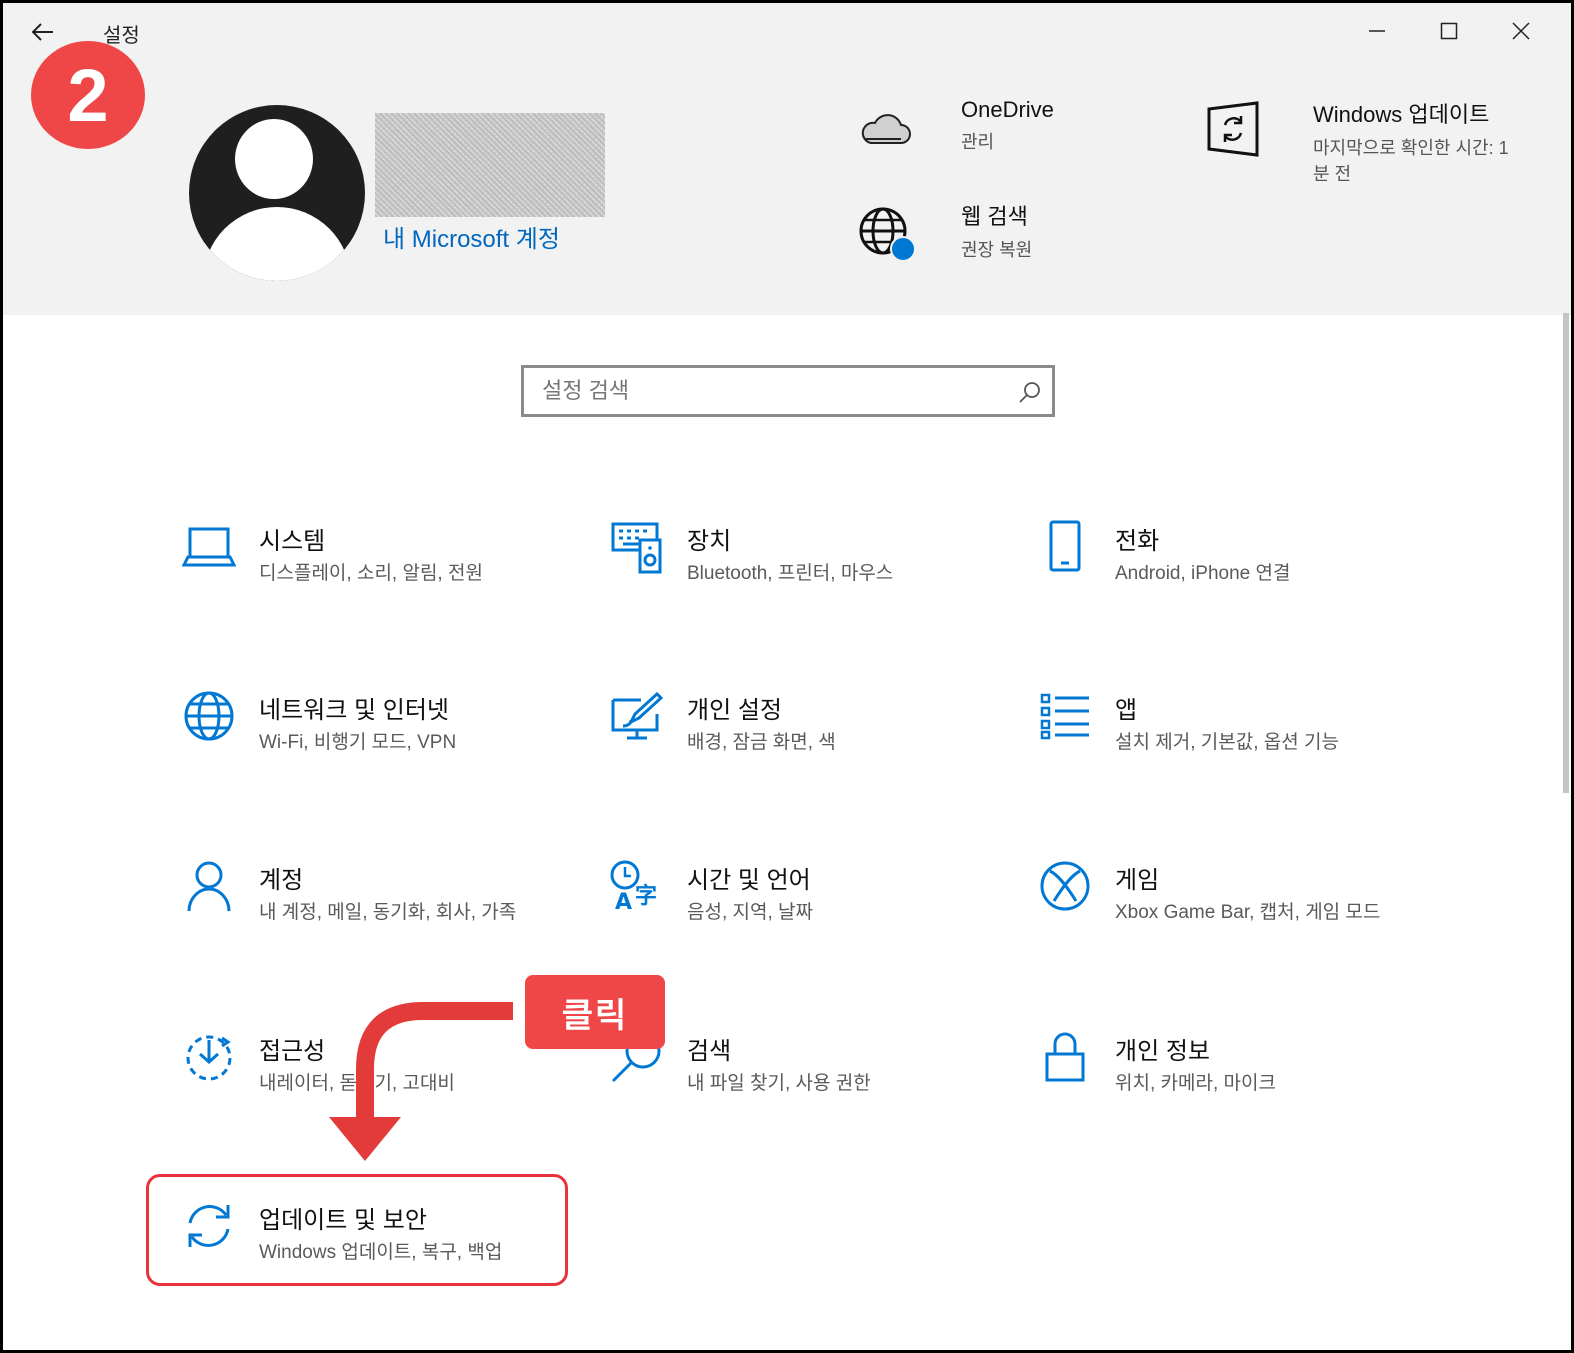  What do you see at coordinates (1065, 547) in the screenshot?
I see `phone-icon` at bounding box center [1065, 547].